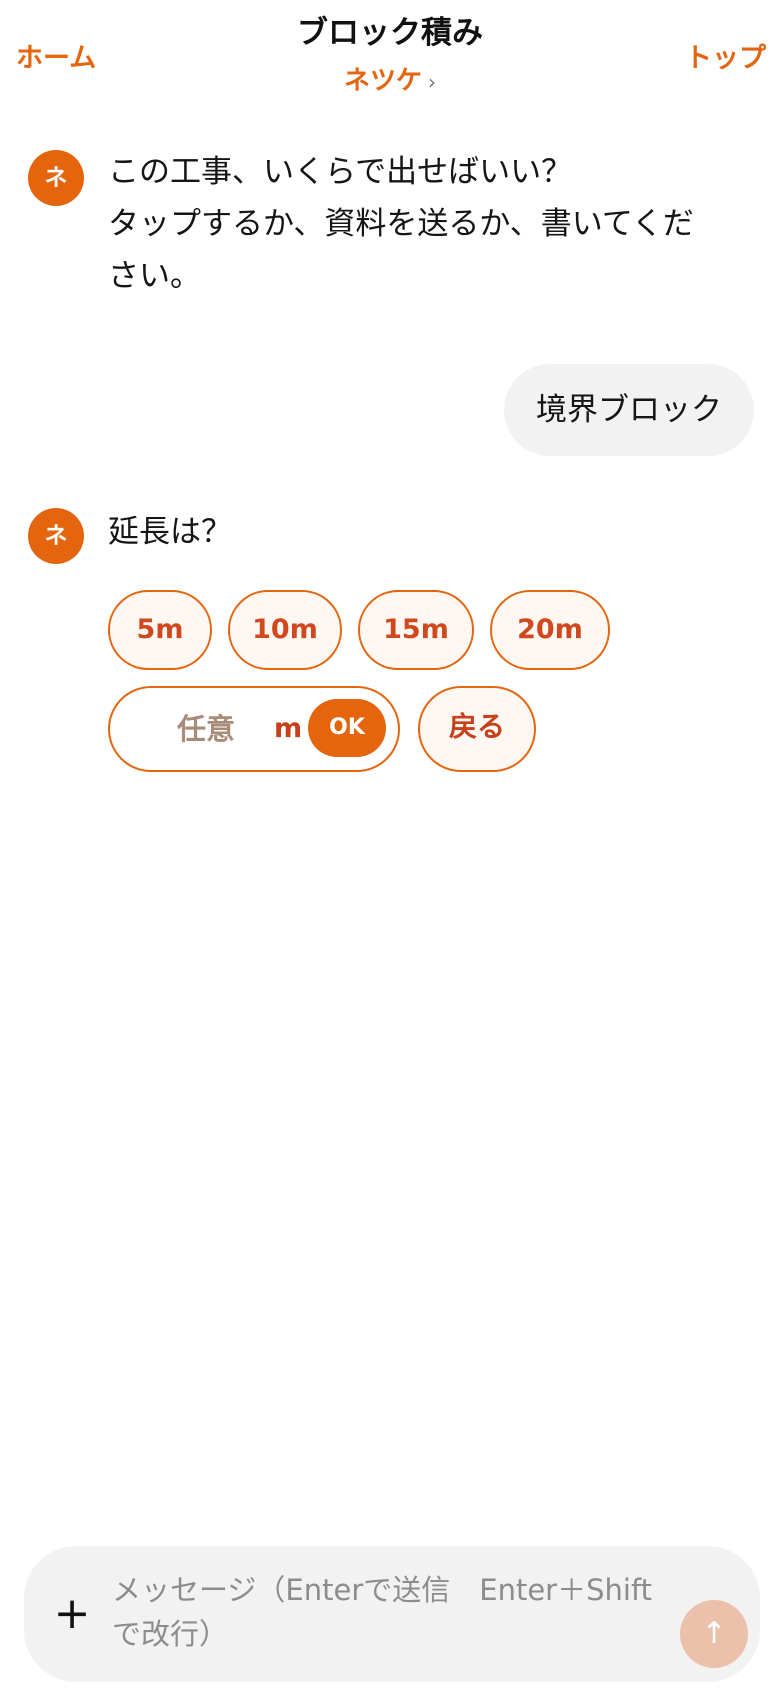 The width and height of the screenshot is (780, 1688). I want to click on custom-length-input, so click(206, 729).